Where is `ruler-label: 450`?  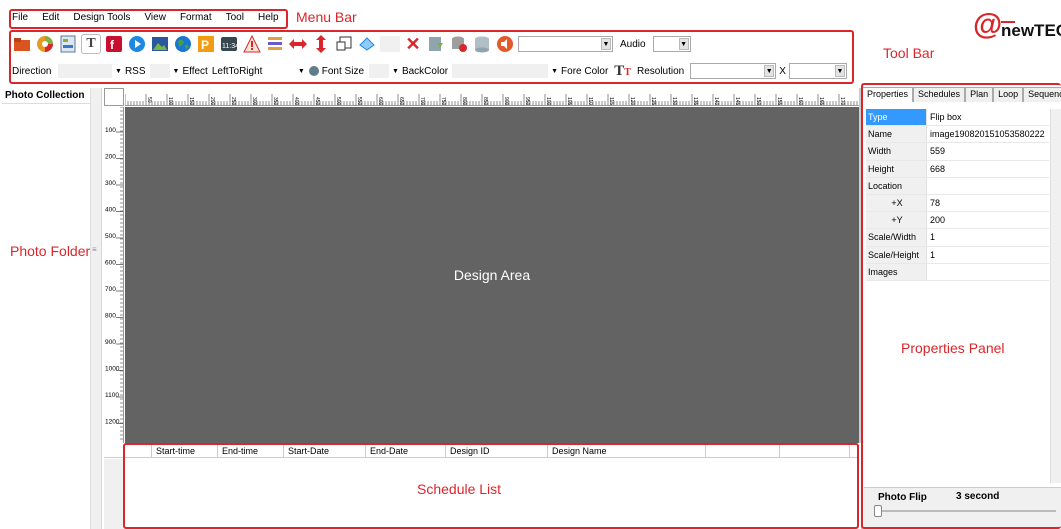
ruler-label: 450 is located at coordinates (317, 101).